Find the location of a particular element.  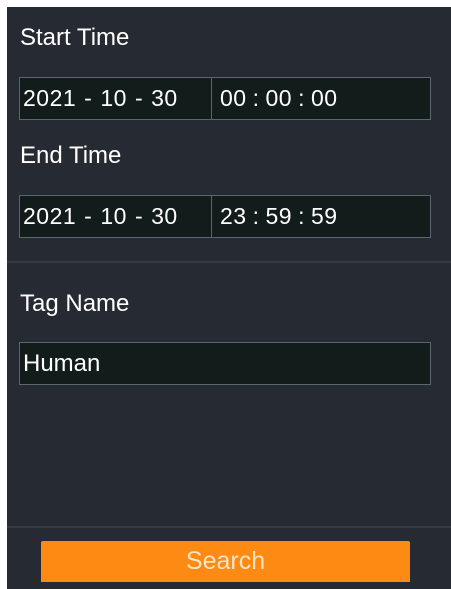

start-year: 2021 is located at coordinates (49, 98).